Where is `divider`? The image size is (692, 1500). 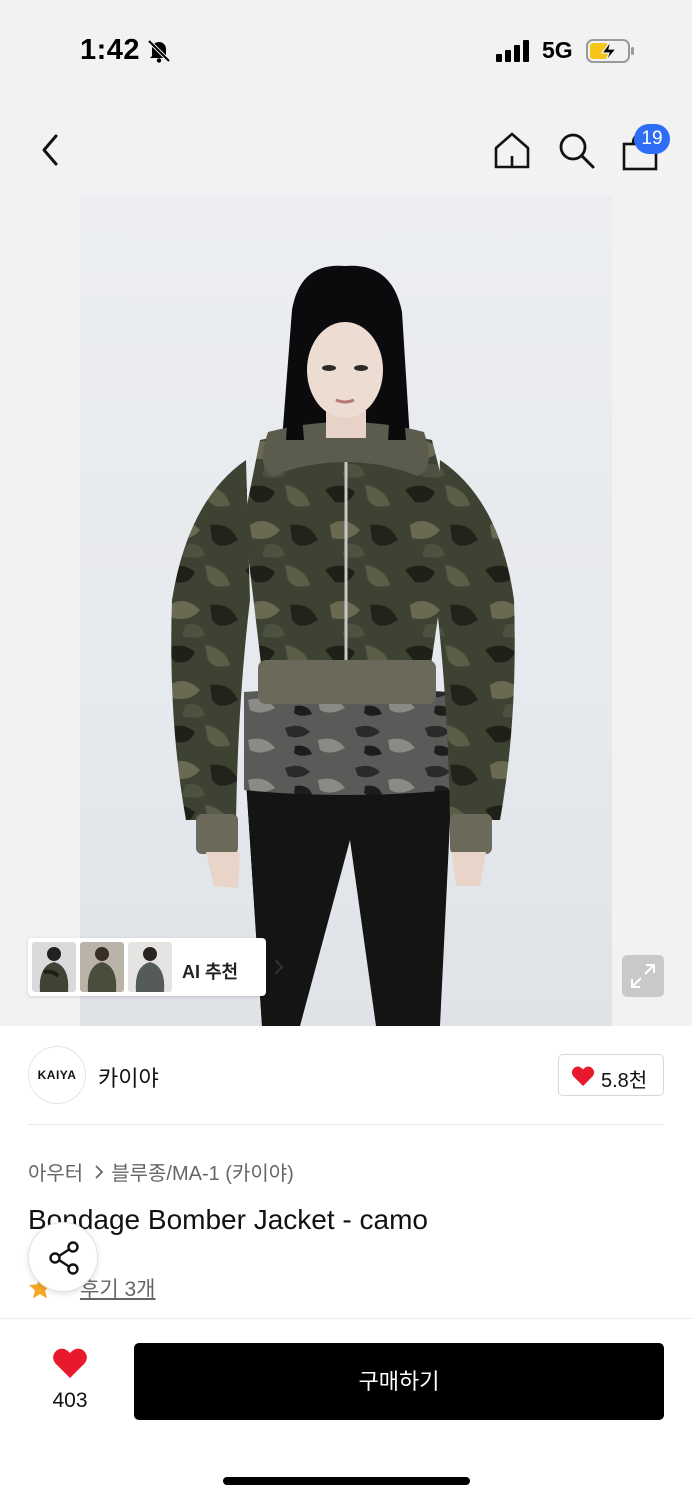
divider is located at coordinates (346, 1124).